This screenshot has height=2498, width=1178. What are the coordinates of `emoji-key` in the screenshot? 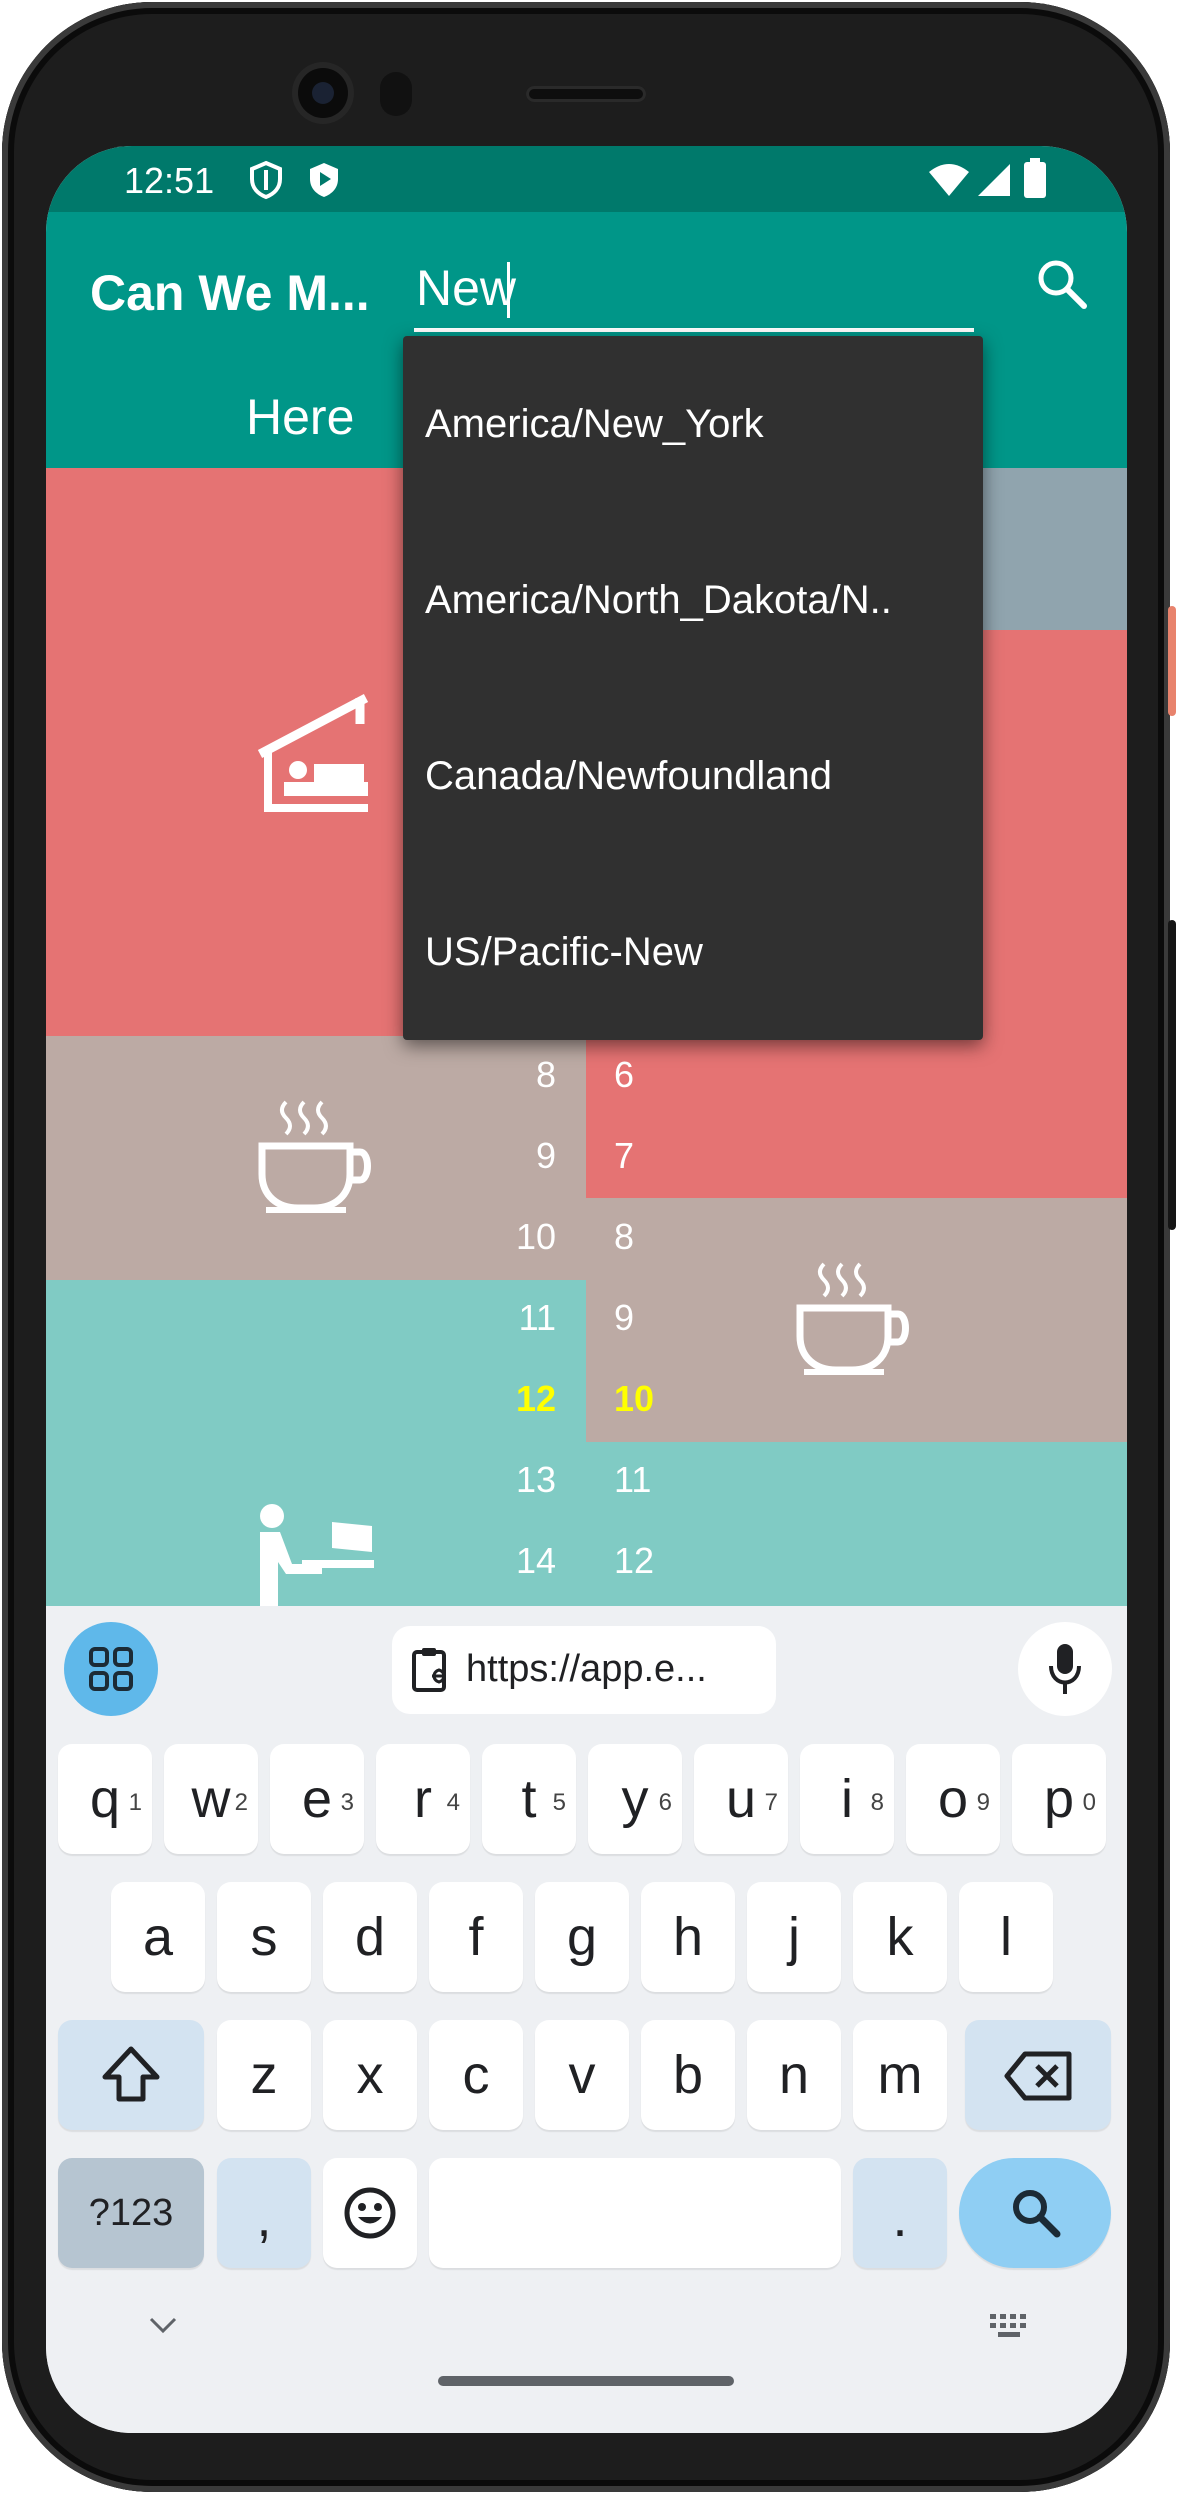 It's located at (370, 2213).